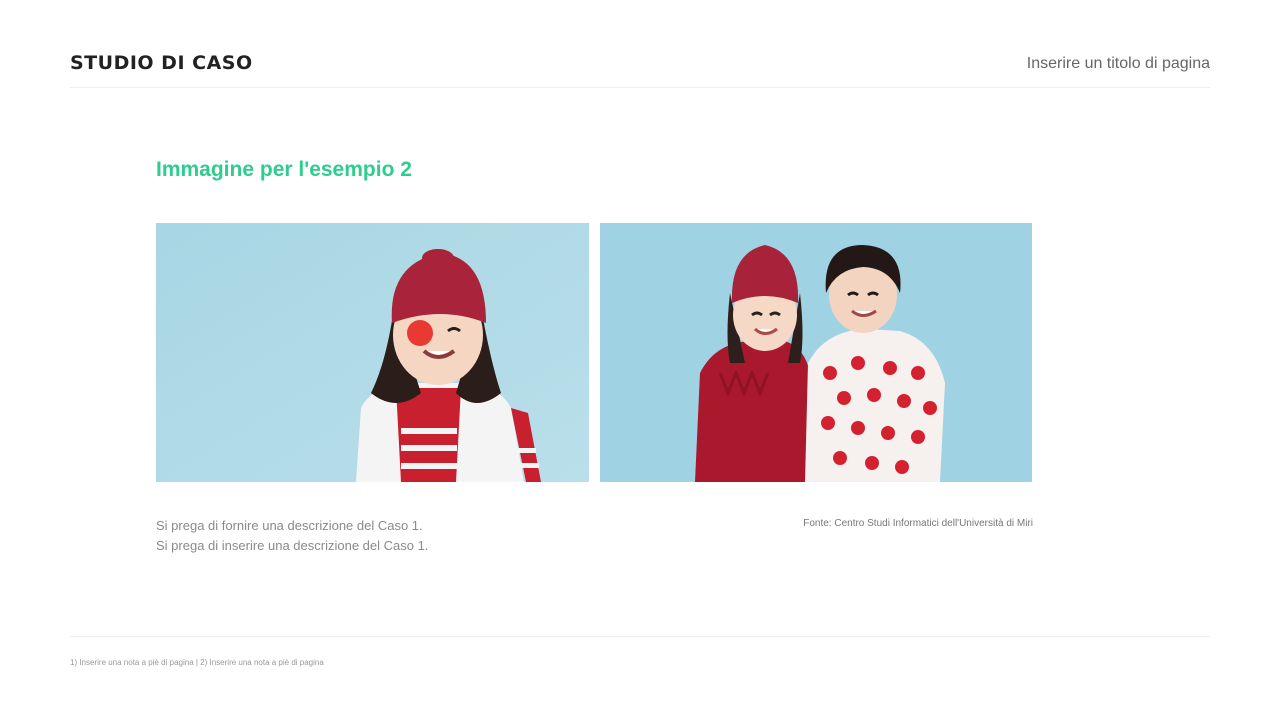 Image resolution: width=1280 pixels, height=720 pixels. I want to click on section-heading: Immagine per l'esempio 2, so click(284, 169).